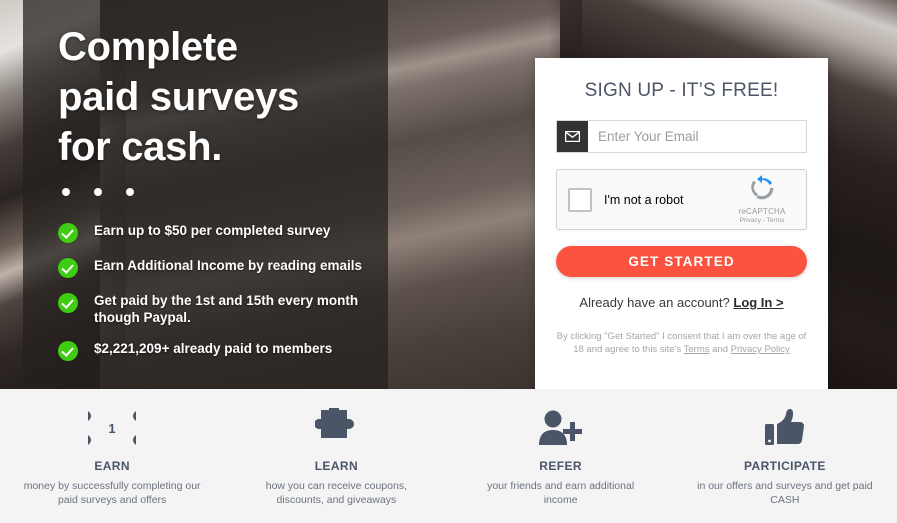 This screenshot has width=897, height=523. What do you see at coordinates (561, 493) in the screenshot?
I see `feature-description: your friends and earn additional income` at bounding box center [561, 493].